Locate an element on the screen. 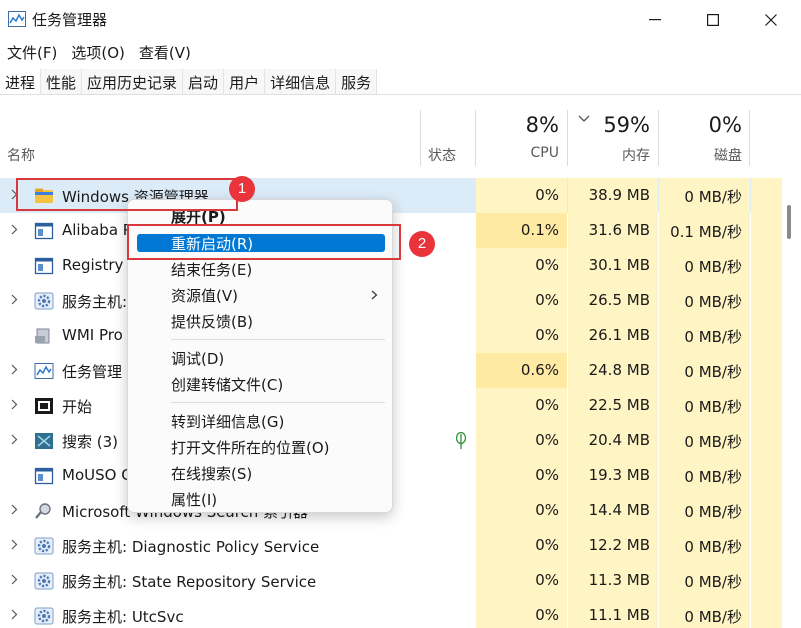 The height and width of the screenshot is (628, 801). column-memory: 59% 内存 is located at coordinates (613, 131).